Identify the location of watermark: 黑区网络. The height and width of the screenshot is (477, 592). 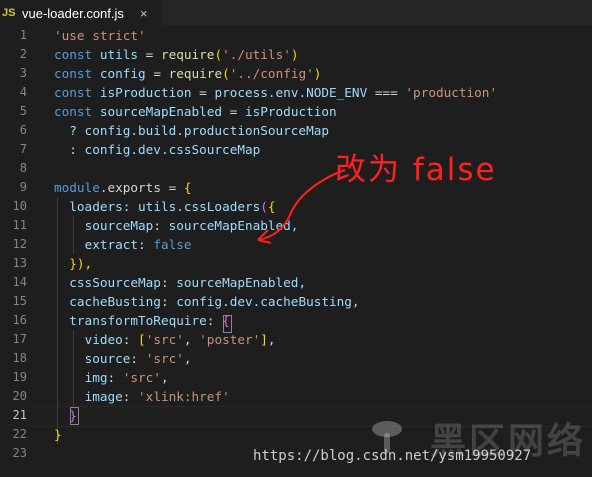
(476, 437).